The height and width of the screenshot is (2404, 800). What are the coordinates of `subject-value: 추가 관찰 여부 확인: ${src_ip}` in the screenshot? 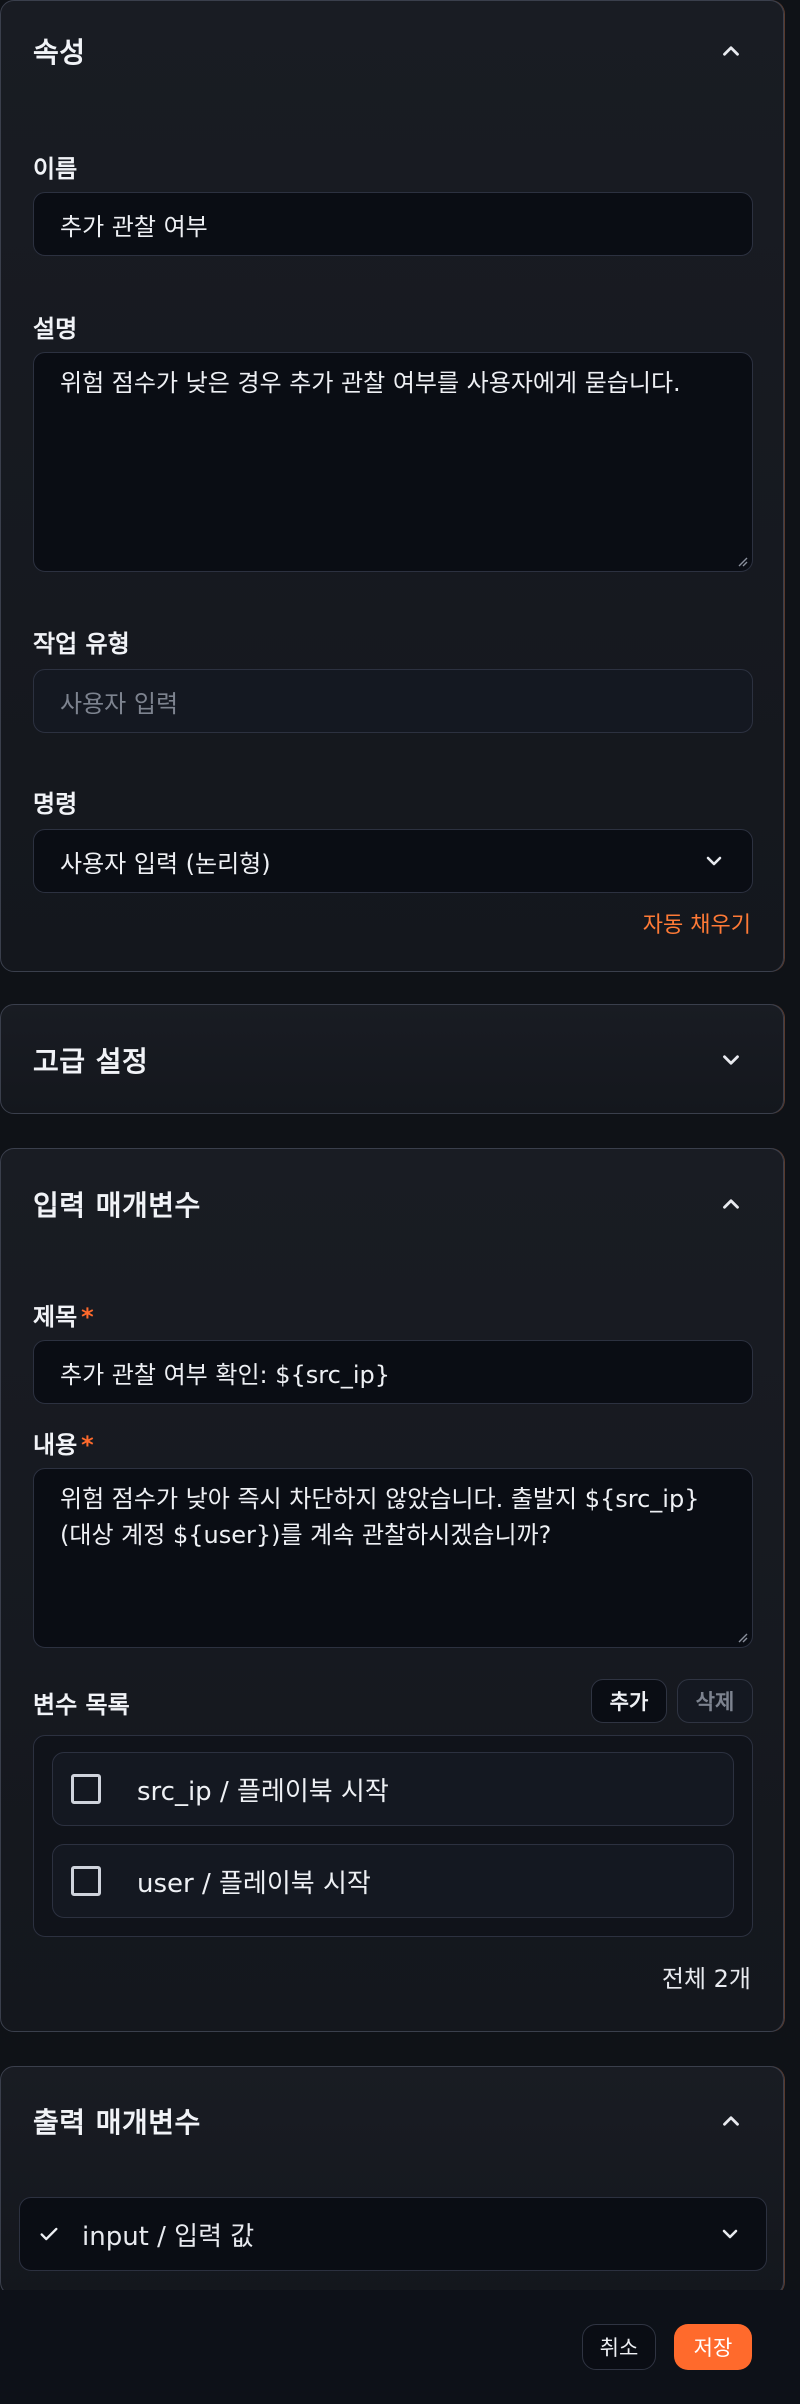 It's located at (225, 1374).